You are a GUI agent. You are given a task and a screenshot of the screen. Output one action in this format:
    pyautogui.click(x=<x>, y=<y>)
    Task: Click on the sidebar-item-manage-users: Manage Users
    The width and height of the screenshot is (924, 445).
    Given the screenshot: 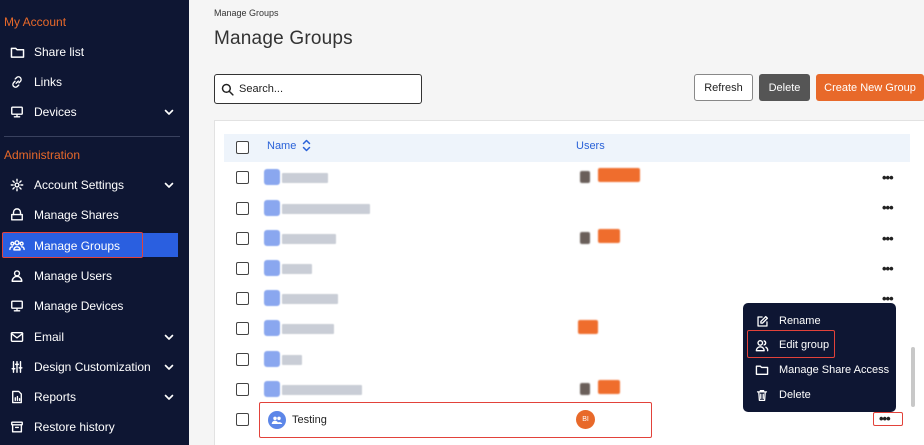 What is the action you would take?
    pyautogui.click(x=94, y=276)
    